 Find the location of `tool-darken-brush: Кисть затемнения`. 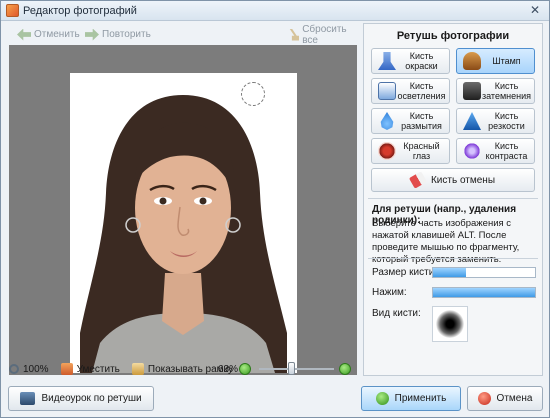

tool-darken-brush: Кисть затемнения is located at coordinates (495, 91).